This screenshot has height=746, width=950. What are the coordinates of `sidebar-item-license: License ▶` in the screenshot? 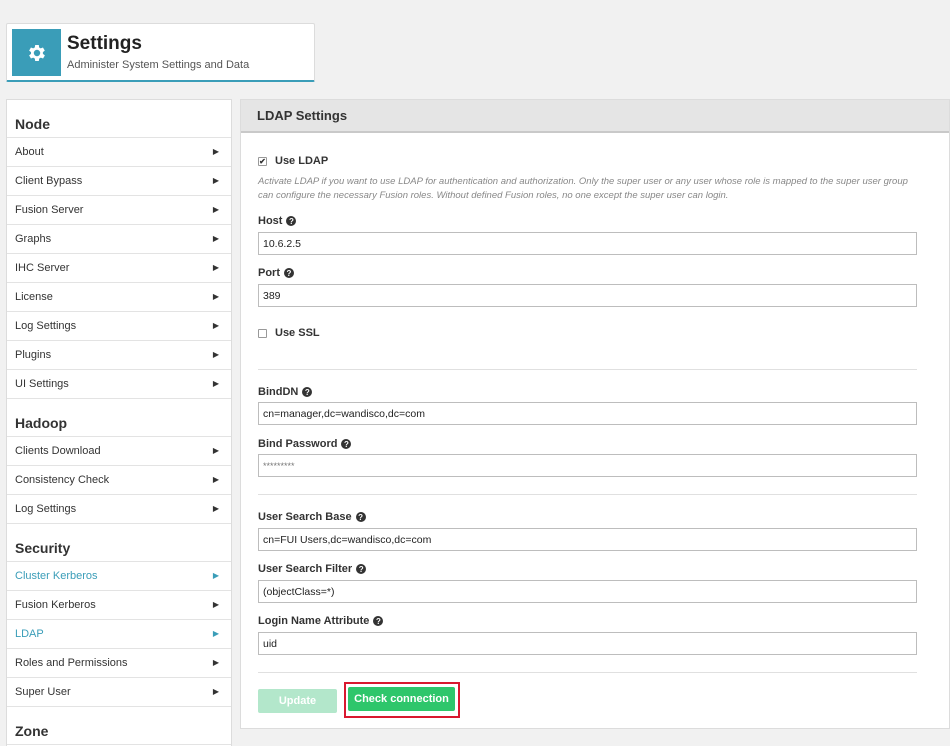 It's located at (119, 297).